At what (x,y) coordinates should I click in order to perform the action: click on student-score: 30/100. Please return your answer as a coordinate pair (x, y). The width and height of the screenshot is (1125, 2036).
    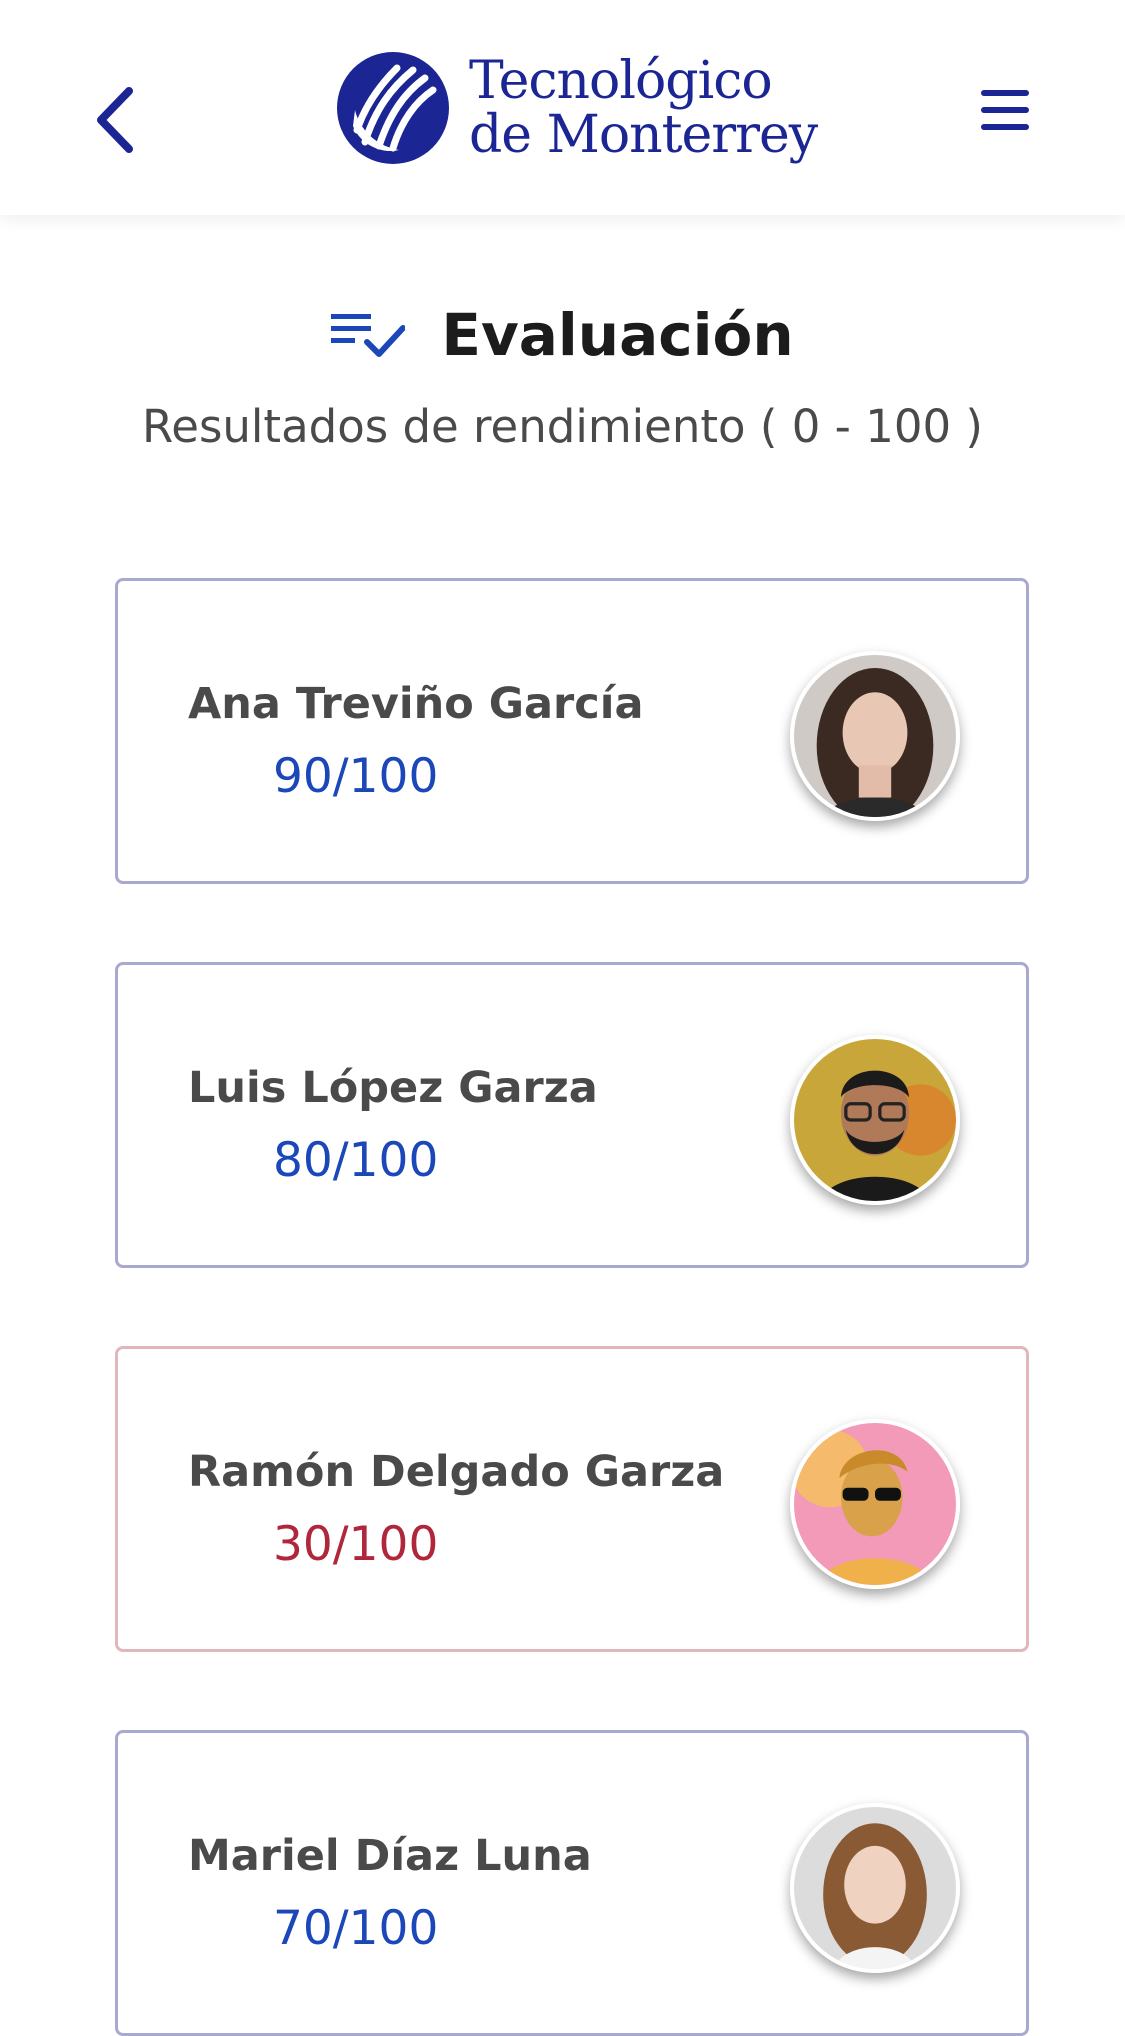
    Looking at the image, I should click on (356, 1544).